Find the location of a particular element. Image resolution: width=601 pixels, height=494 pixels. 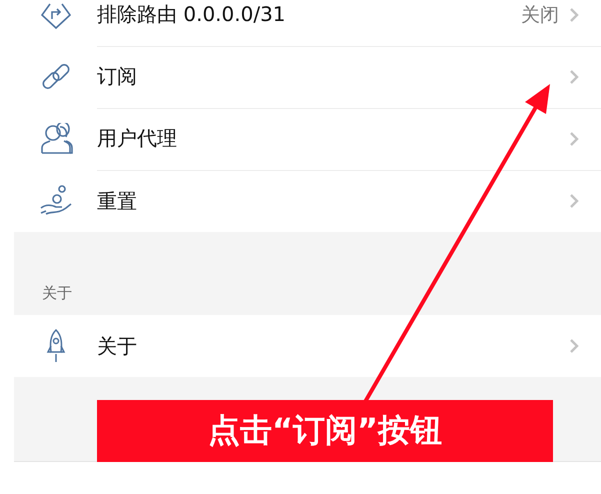

annotation-banner: 点击“订阅”按钮 is located at coordinates (325, 431).